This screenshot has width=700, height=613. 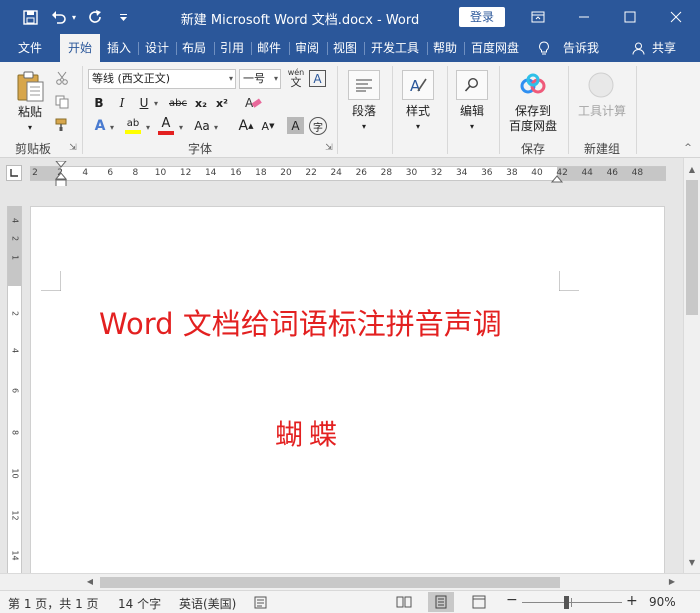 What do you see at coordinates (418, 126) in the screenshot?
I see `styles-dropdown-icon: ▾` at bounding box center [418, 126].